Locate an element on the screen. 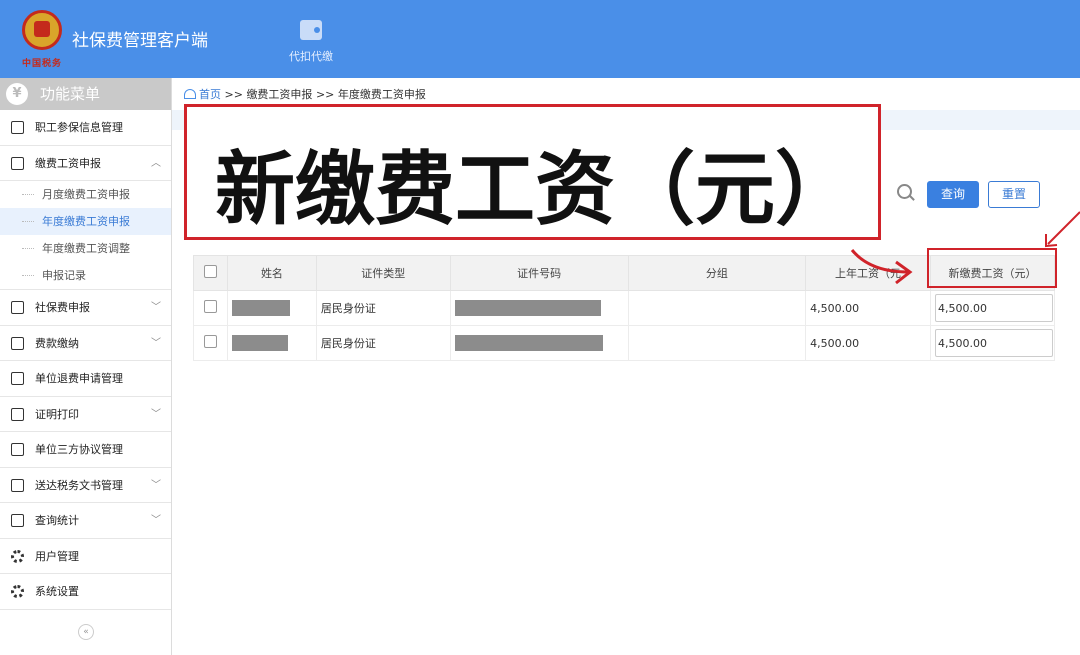  breadcrumb: 首页 >> 缴费工资申报 >> 年度缴费工资申报 is located at coordinates (305, 94).